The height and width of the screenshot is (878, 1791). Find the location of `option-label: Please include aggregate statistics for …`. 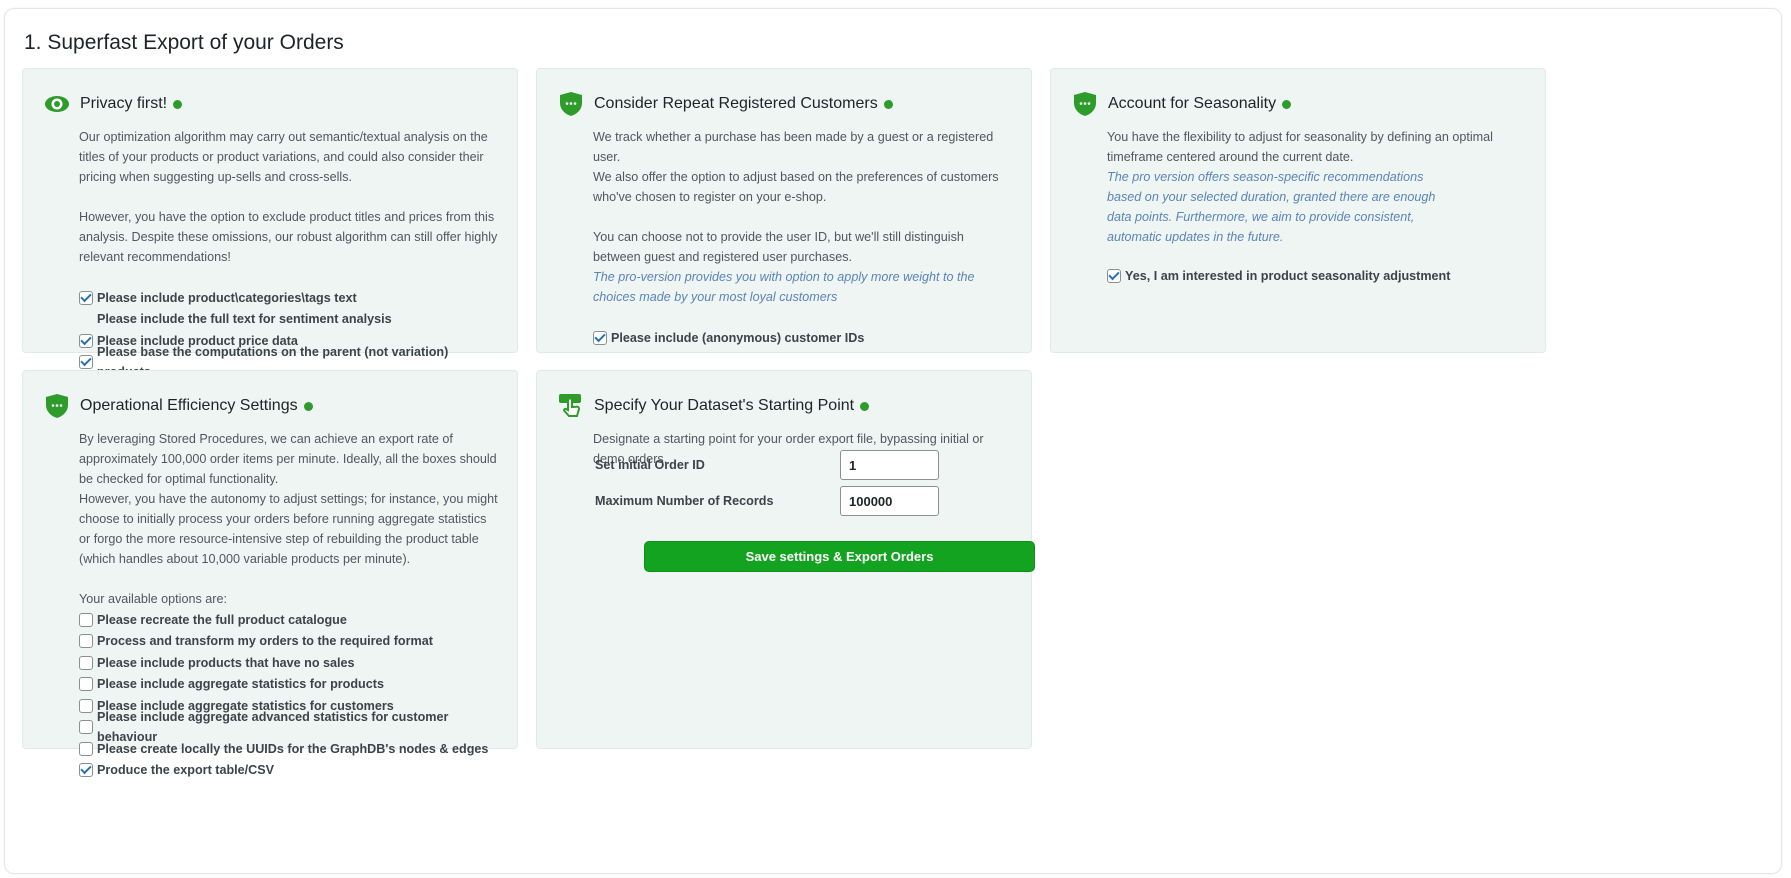

option-label: Please include aggregate statistics for … is located at coordinates (240, 684).